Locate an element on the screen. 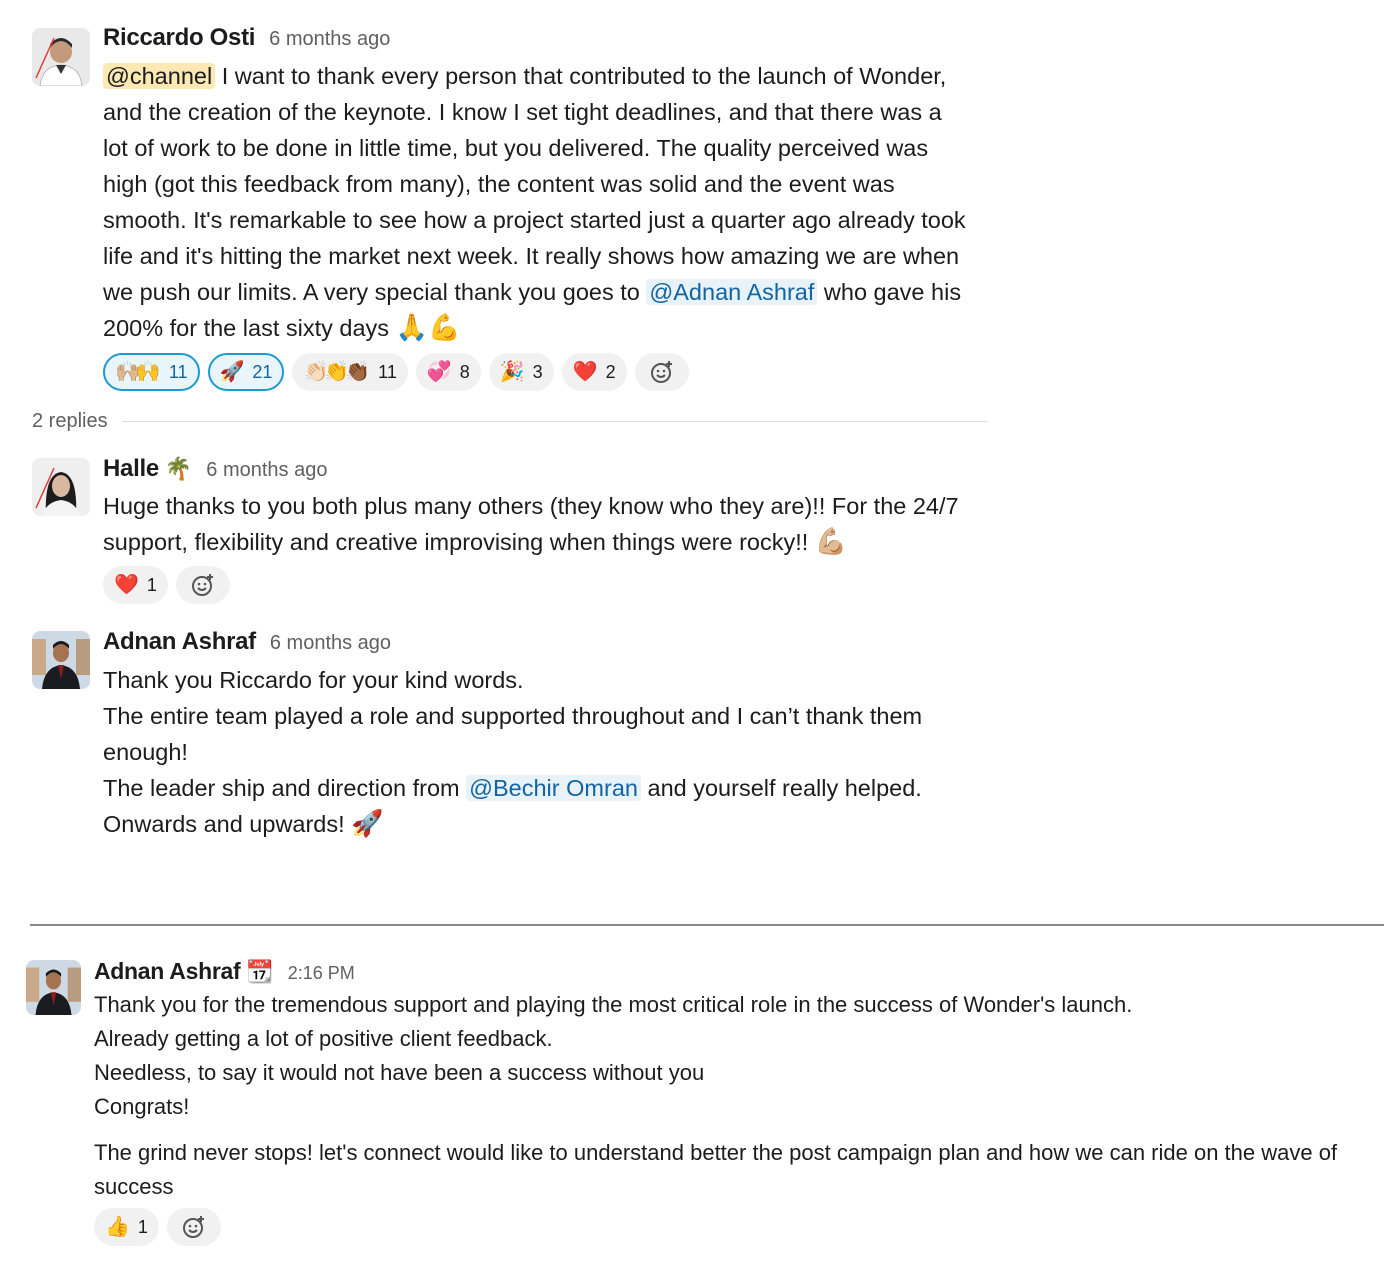 The image size is (1399, 1280). replies-count: 2 replies is located at coordinates (70, 421).